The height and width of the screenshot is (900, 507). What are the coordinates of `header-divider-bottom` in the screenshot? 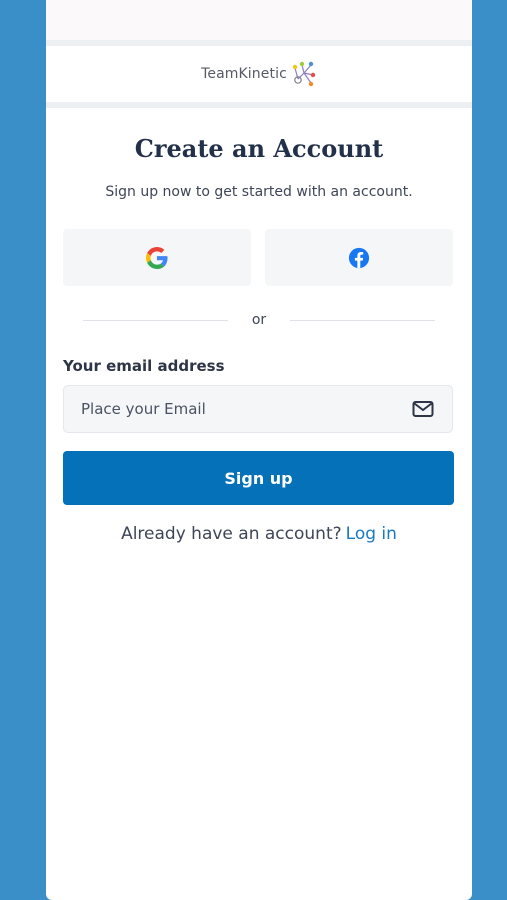 It's located at (259, 105).